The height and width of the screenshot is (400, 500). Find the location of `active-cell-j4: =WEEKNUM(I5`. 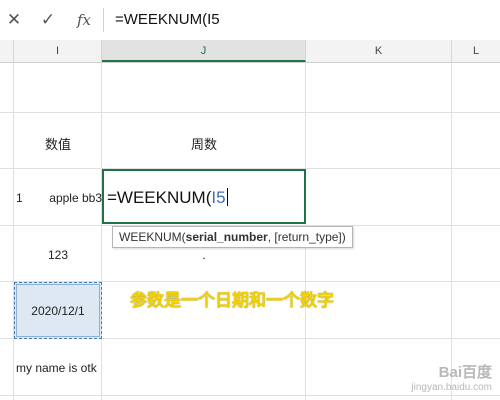

active-cell-j4: =WEEKNUM(I5 is located at coordinates (204, 196).